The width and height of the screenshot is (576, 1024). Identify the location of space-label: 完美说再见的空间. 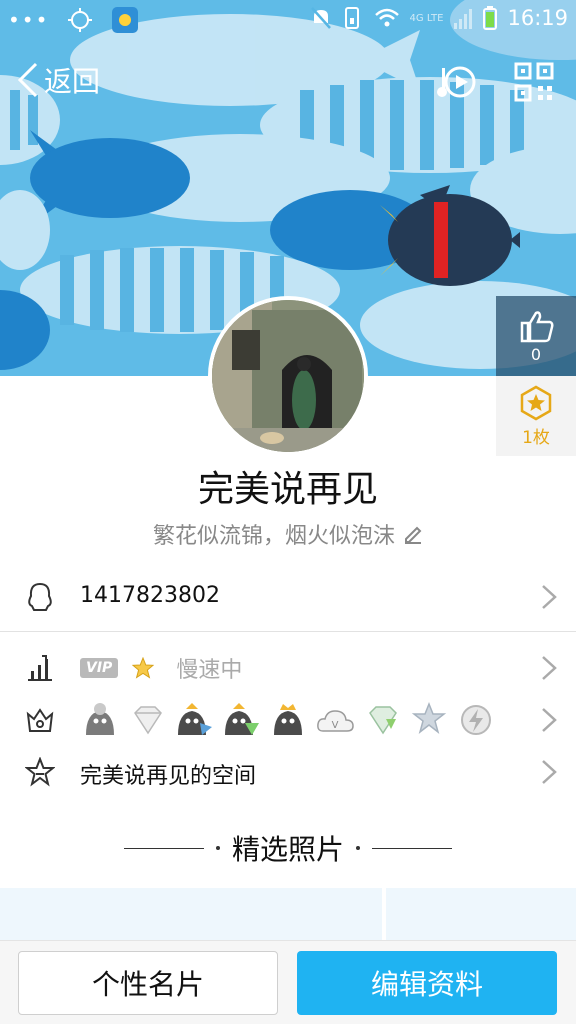
(168, 776).